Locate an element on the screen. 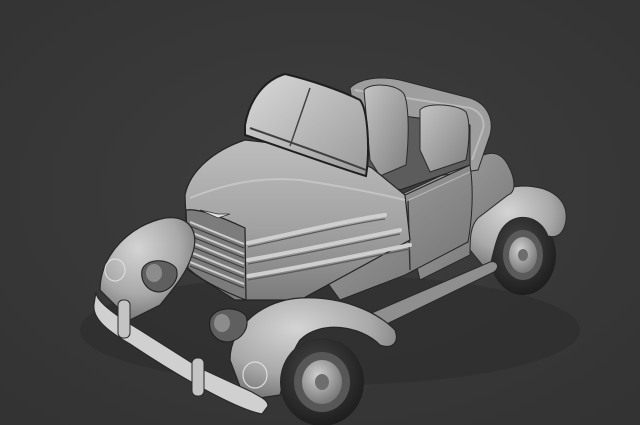 The height and width of the screenshot is (425, 640). rear-seat is located at coordinates (444, 138).